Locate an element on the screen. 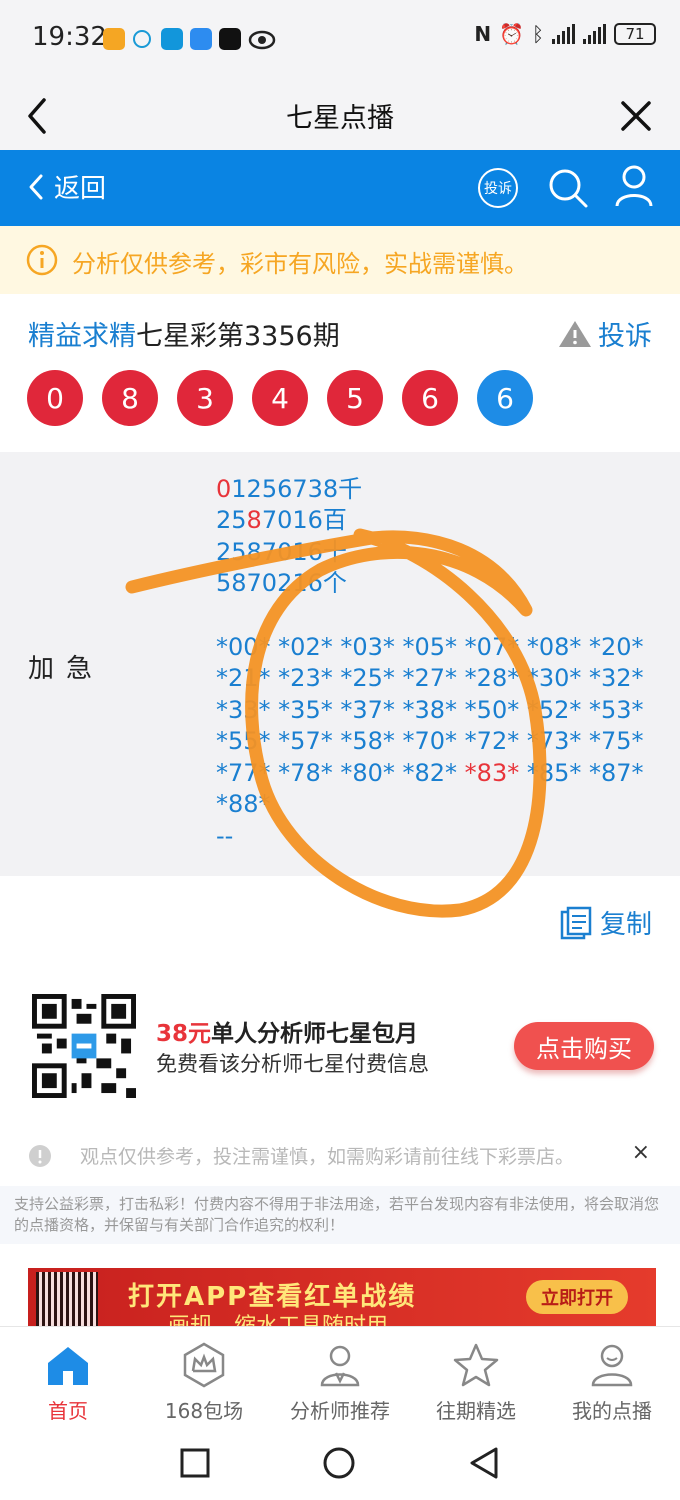 Image resolution: width=680 pixels, height=1500 pixels. title-bar: 七星点播 is located at coordinates (340, 115).